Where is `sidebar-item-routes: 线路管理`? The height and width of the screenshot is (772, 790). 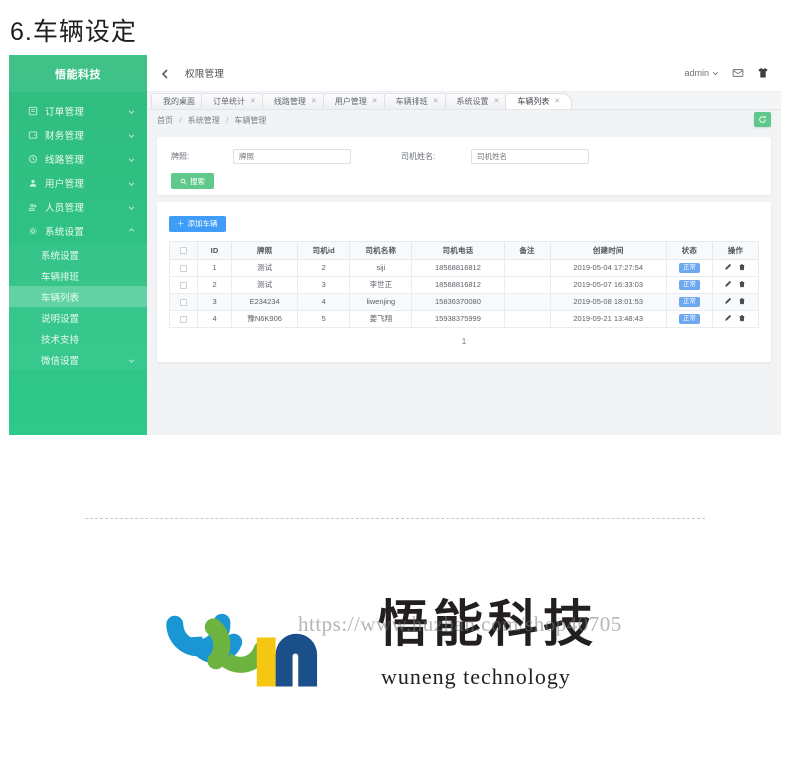
sidebar-item-routes: 线路管理 is located at coordinates (78, 159).